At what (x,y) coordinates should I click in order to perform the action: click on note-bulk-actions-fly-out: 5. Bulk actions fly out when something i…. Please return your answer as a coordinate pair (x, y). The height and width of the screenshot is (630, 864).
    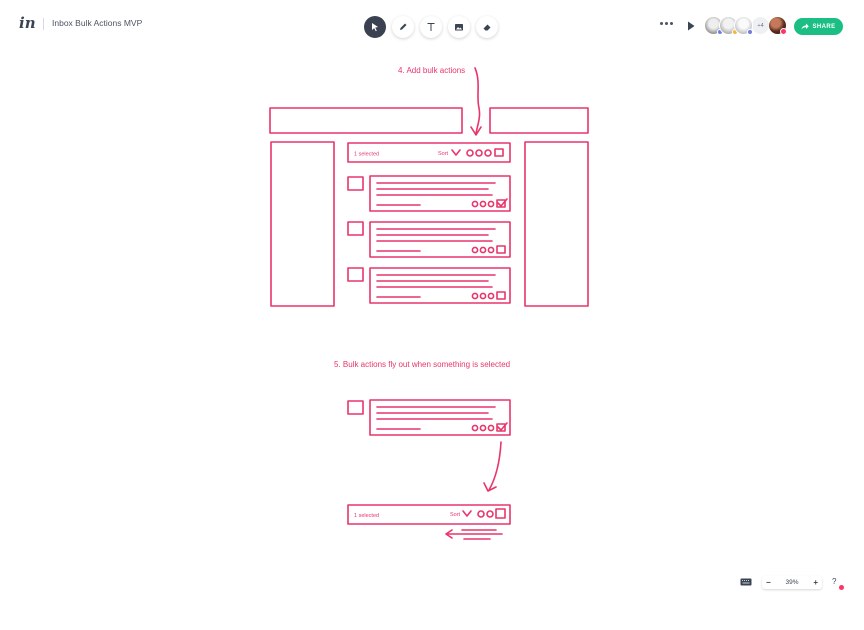
    Looking at the image, I should click on (422, 364).